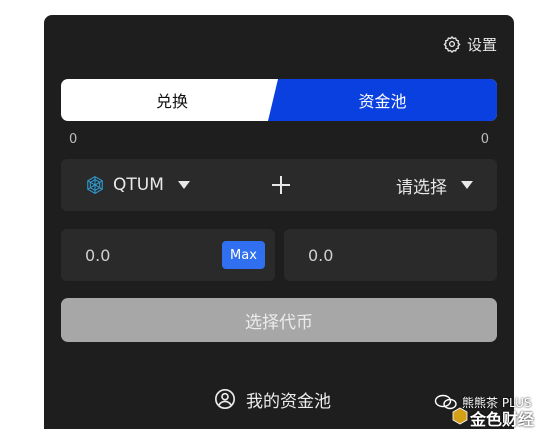 Image resolution: width=554 pixels, height=430 pixels. Describe the element at coordinates (382, 100) in the screenshot. I see `tab-liquidity-pool: 资金池` at that location.